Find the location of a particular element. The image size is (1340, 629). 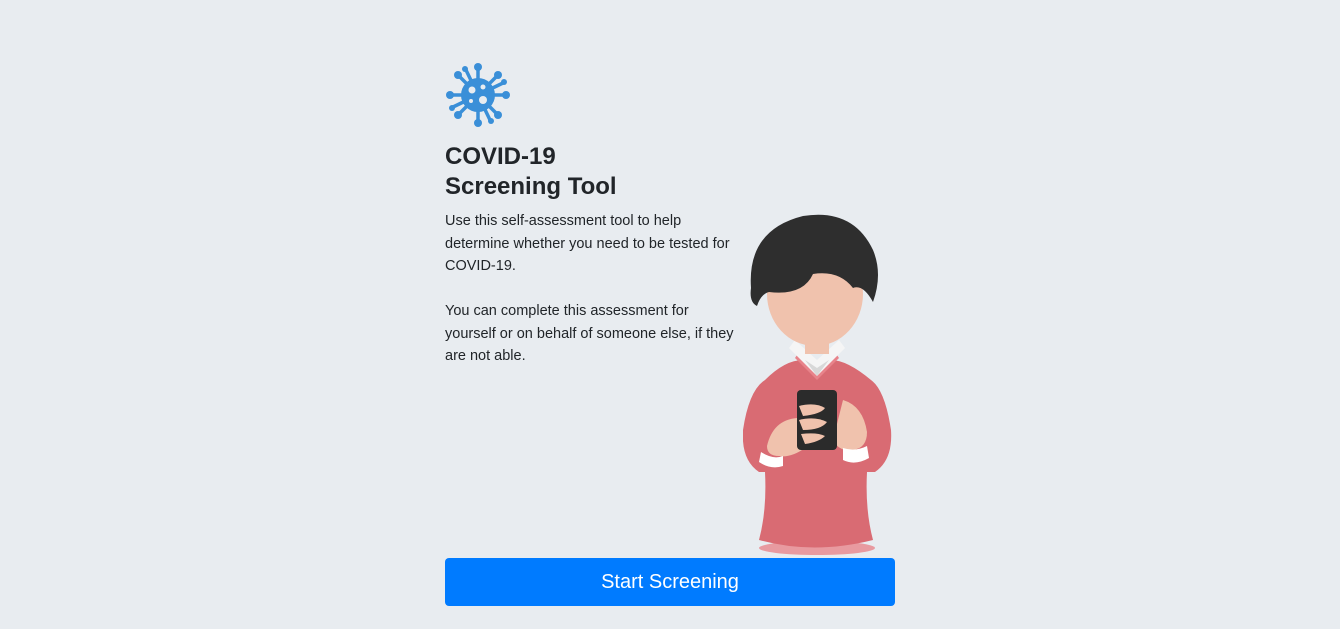

page-title: COVID-19 Screening Tool is located at coordinates (531, 172).